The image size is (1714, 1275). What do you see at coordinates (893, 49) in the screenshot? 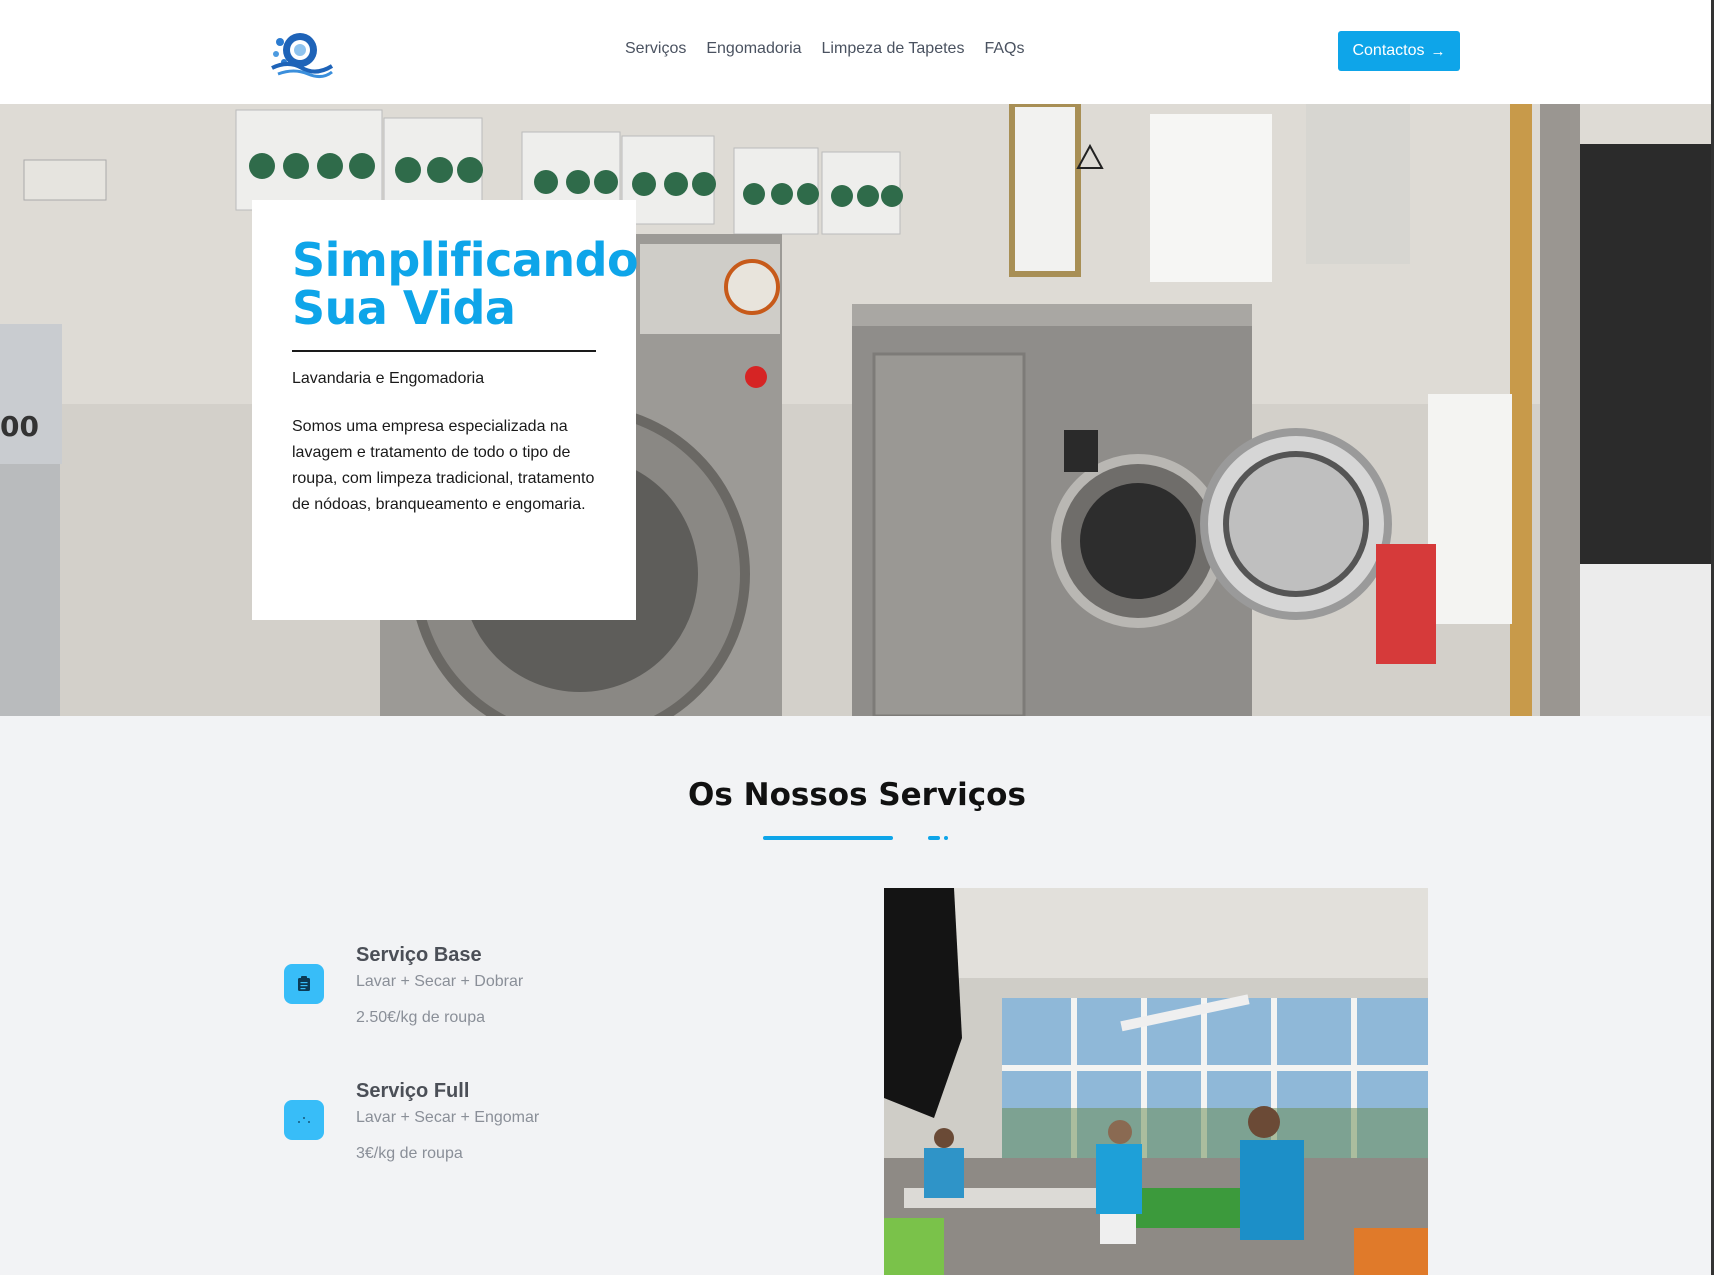
I see `nav-limpeza-tapetes: Limpeza de Tapetes` at bounding box center [893, 49].